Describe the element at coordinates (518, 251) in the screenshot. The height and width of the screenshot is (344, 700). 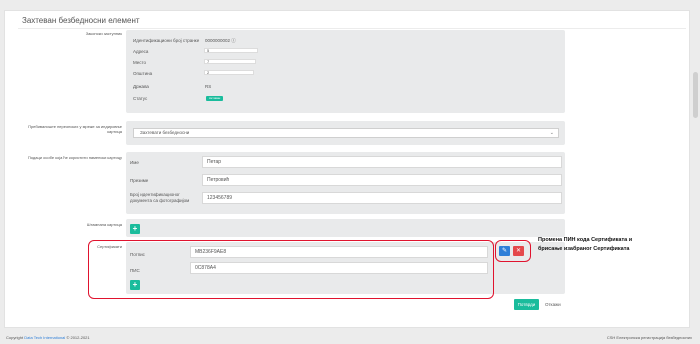
I see `delete-certificate-button: ✕` at that location.